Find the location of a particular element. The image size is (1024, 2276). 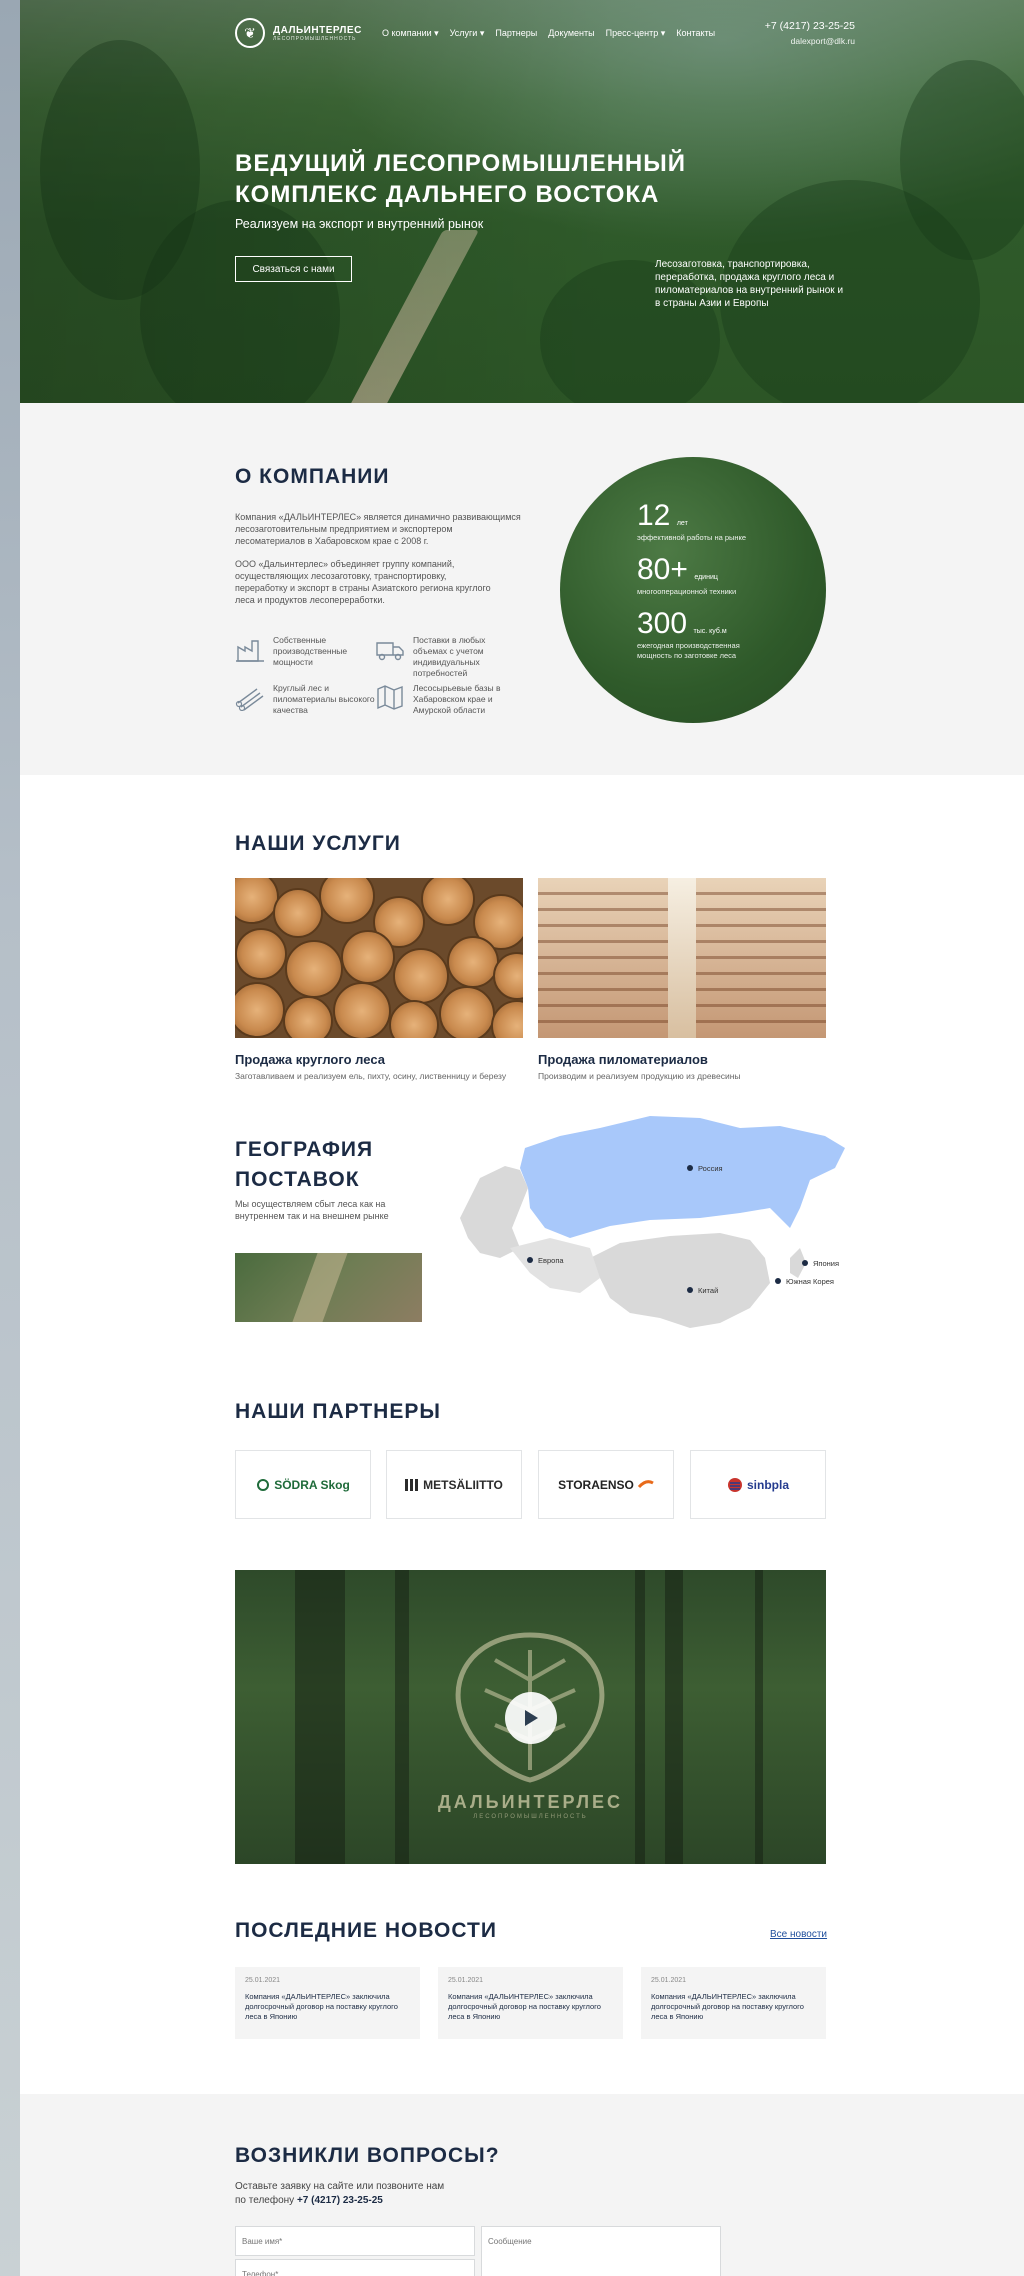

logo: ❦ ДАЛЬИНТЕРЛЕС ЛЕСОПРОМЫШЛЕННОСТЬ is located at coordinates (307, 33).